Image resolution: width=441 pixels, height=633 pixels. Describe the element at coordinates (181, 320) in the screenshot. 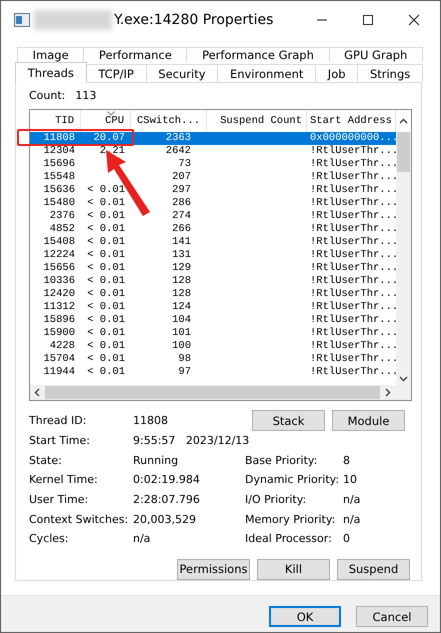

I see `table-cell-text: 104` at that location.